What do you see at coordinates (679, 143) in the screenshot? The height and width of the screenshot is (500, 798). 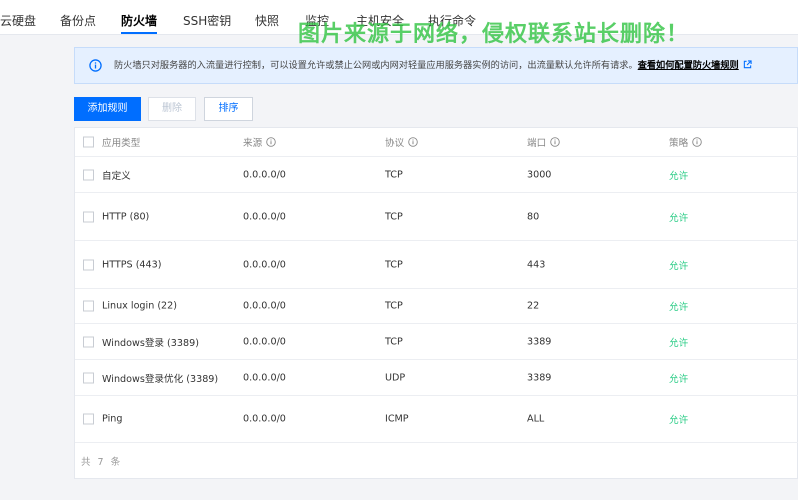 I see `header-policy-label: 策略` at bounding box center [679, 143].